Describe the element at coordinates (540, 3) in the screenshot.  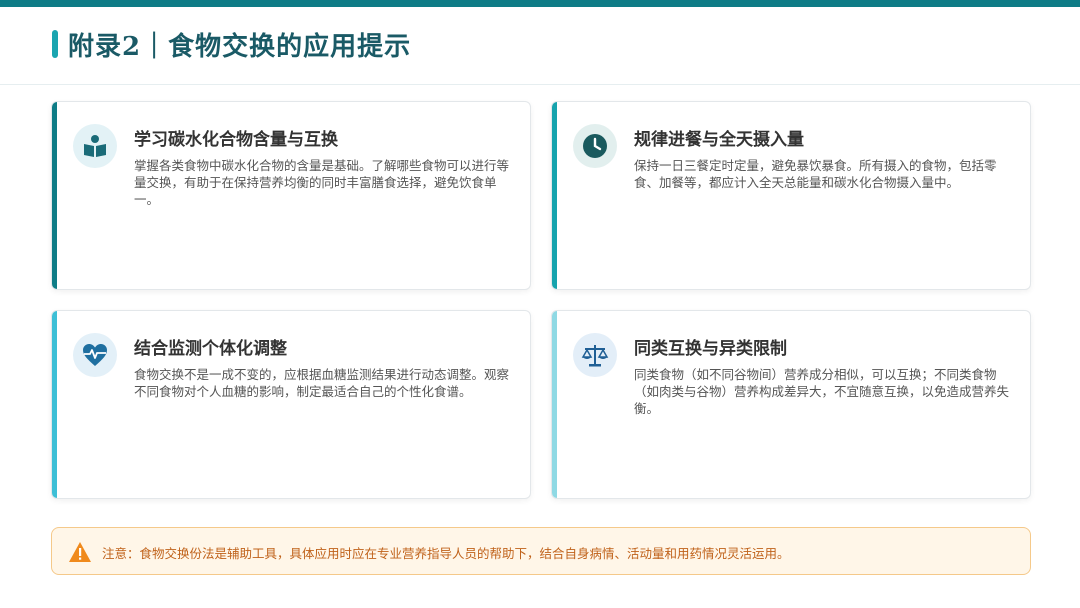
I see `top-accent-bar` at that location.